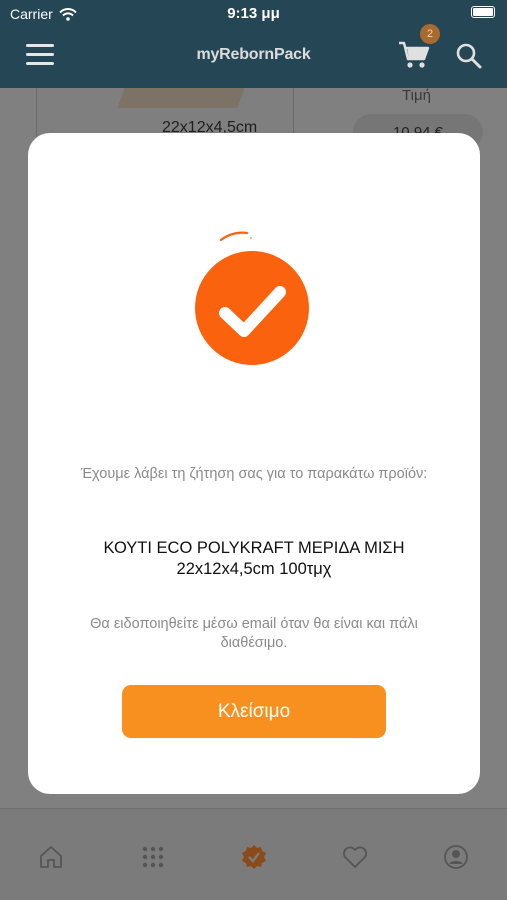  I want to click on nav-categories, so click(153, 857).